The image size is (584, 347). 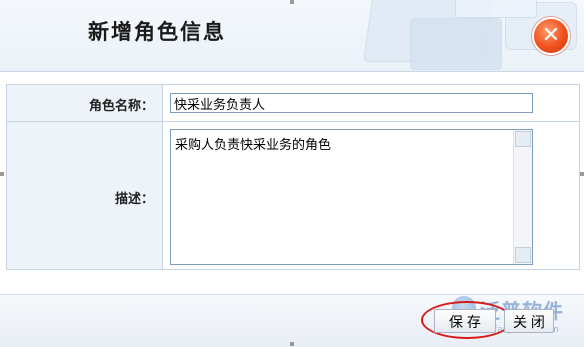 I want to click on description-scrollbar, so click(x=522, y=197).